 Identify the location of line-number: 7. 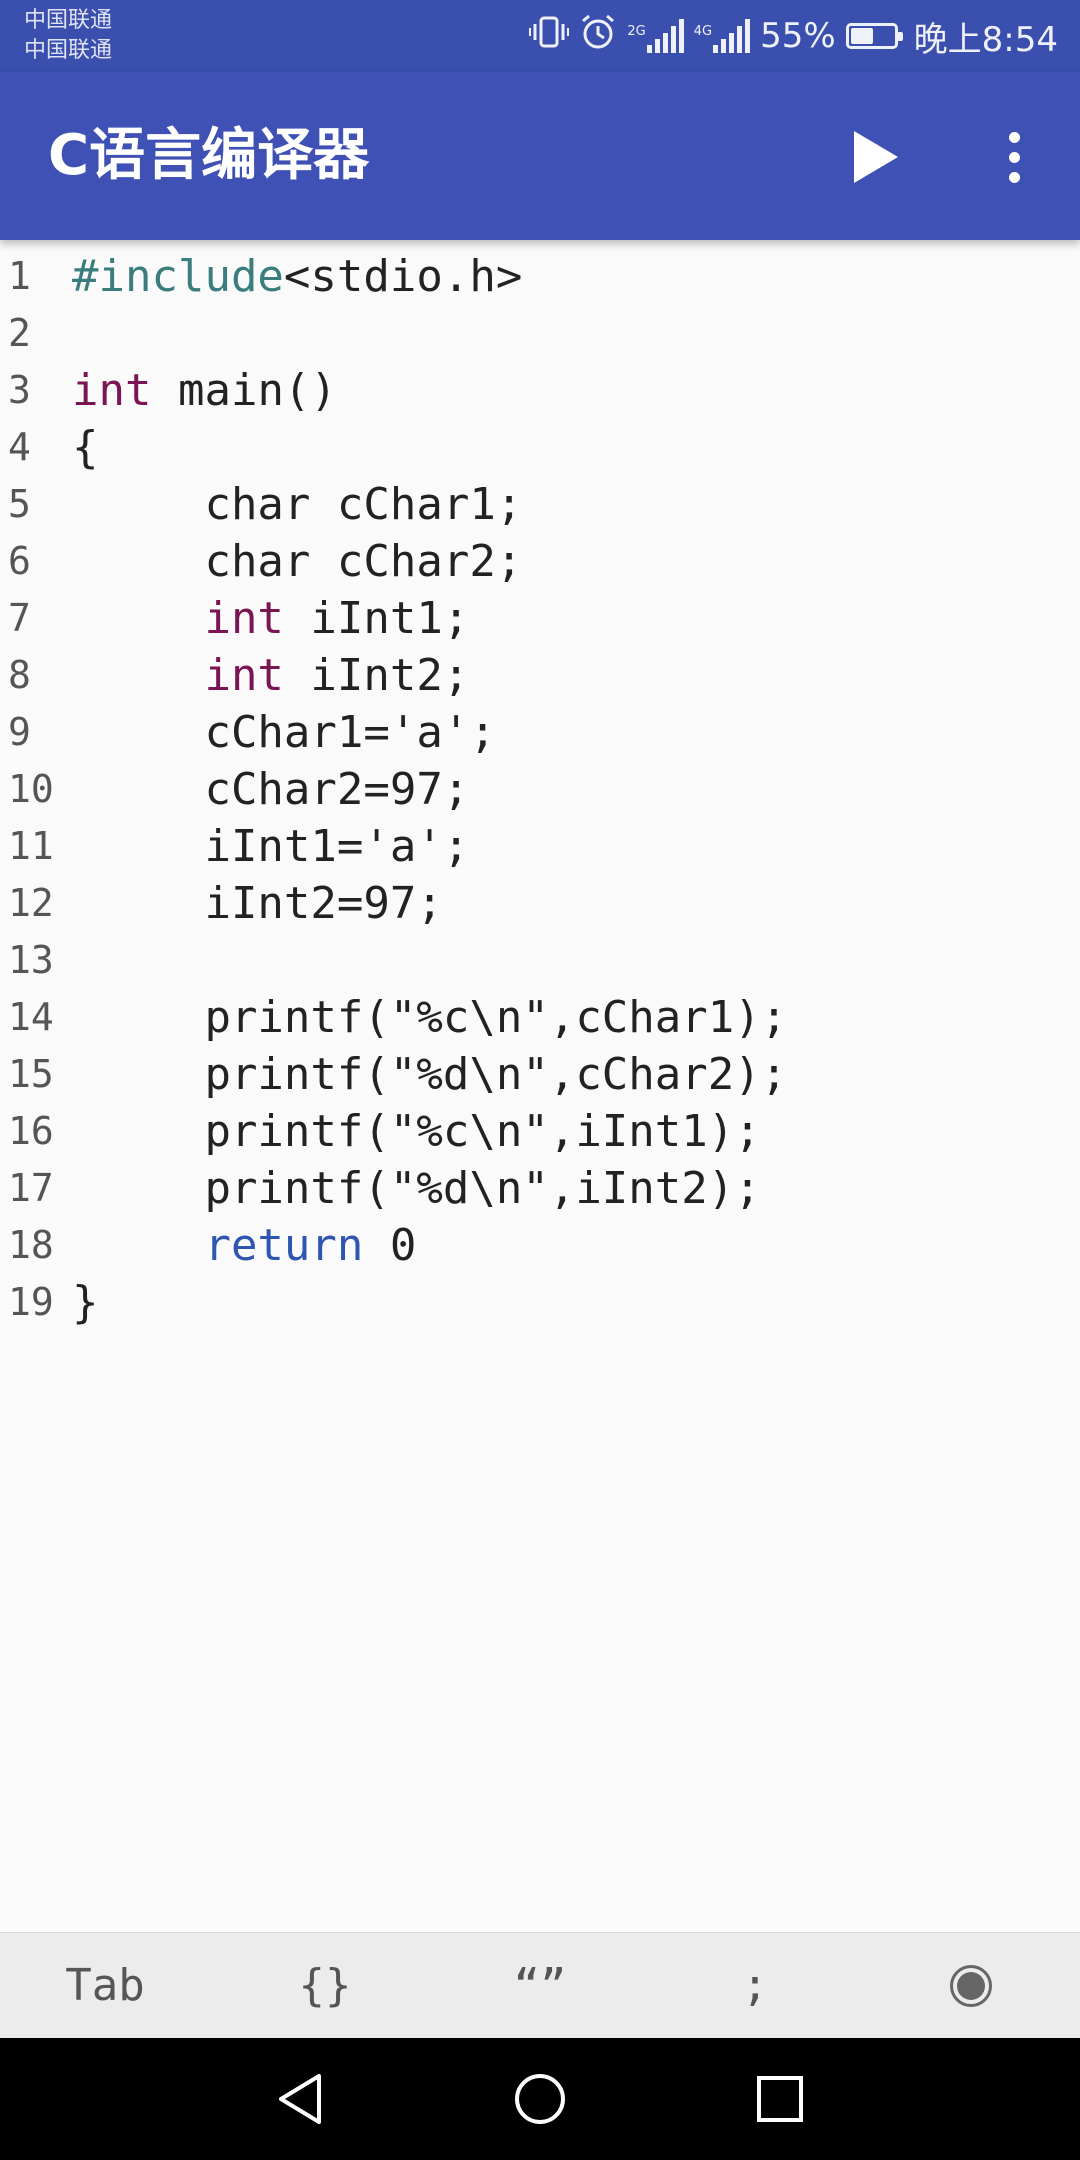
(19, 618).